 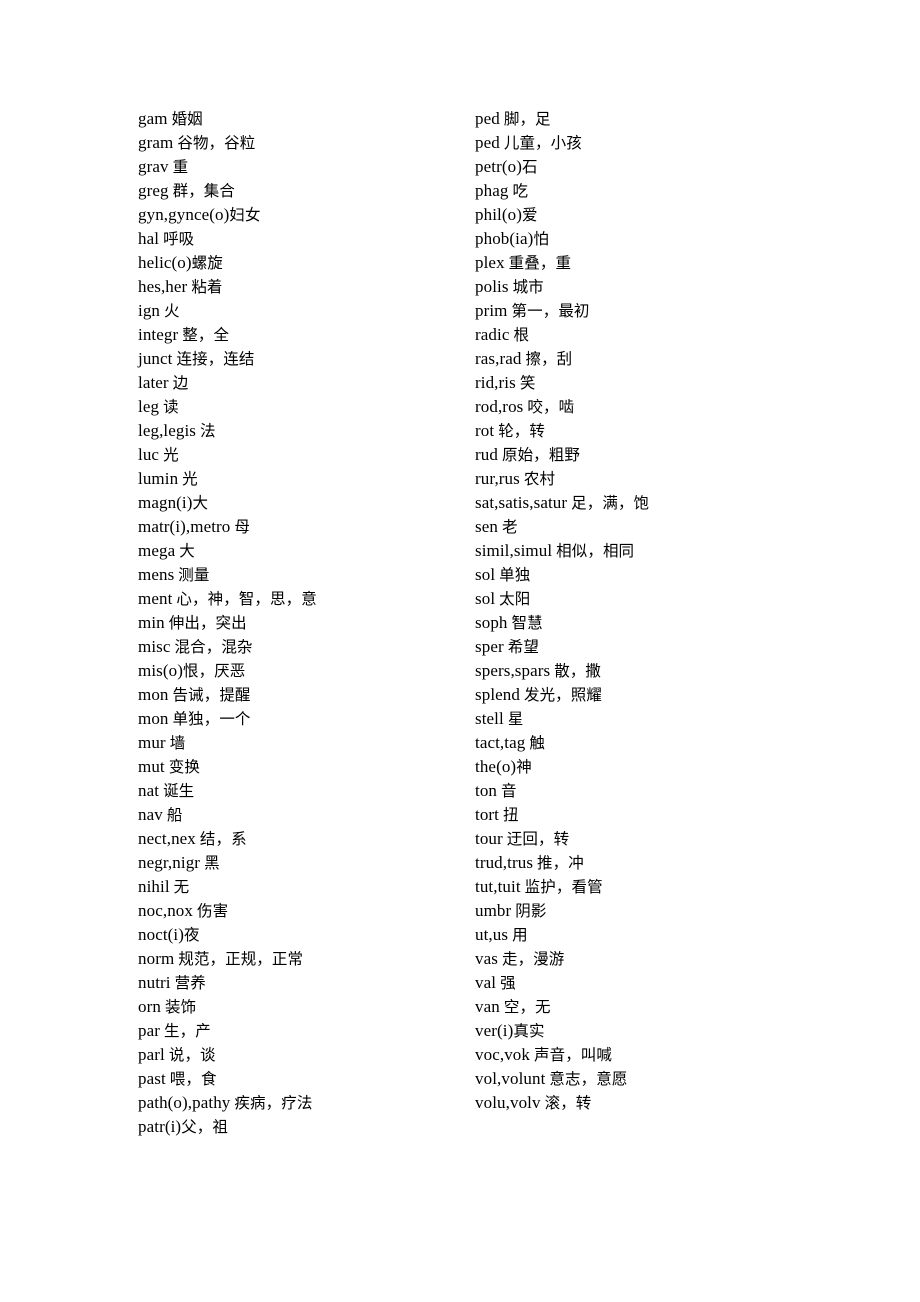 What do you see at coordinates (149, 790) in the screenshot?
I see `entry-root: nat` at bounding box center [149, 790].